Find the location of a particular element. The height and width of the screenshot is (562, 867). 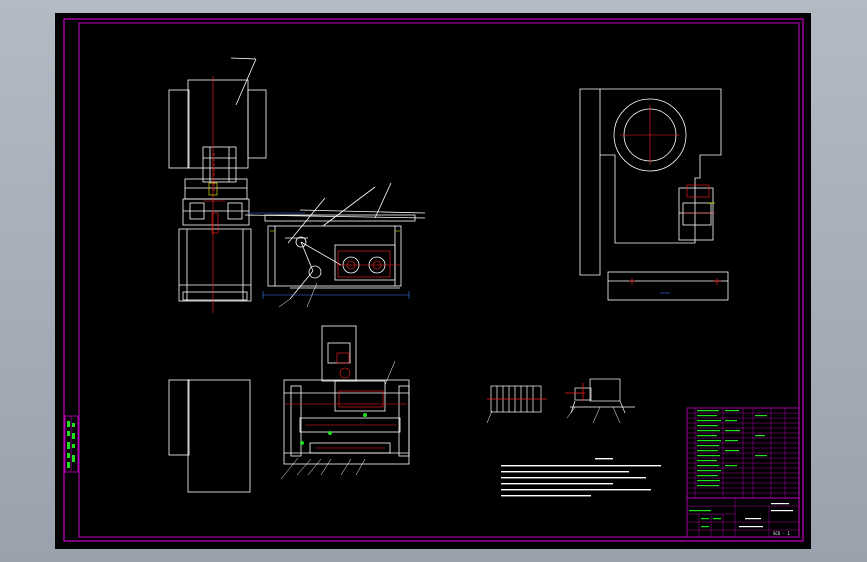

binding-strip is located at coordinates (71, 444).